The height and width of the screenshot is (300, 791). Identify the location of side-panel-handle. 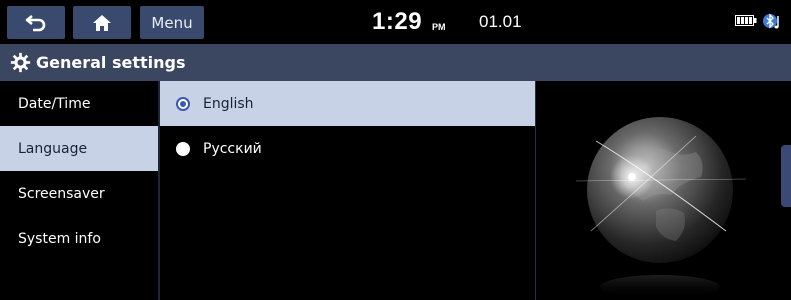
(786, 176).